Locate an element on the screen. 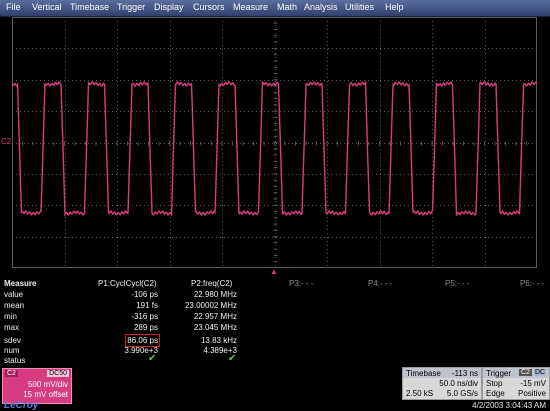 This screenshot has width=550, height=411. lecroy-logo: LeCroy is located at coordinates (21, 405).